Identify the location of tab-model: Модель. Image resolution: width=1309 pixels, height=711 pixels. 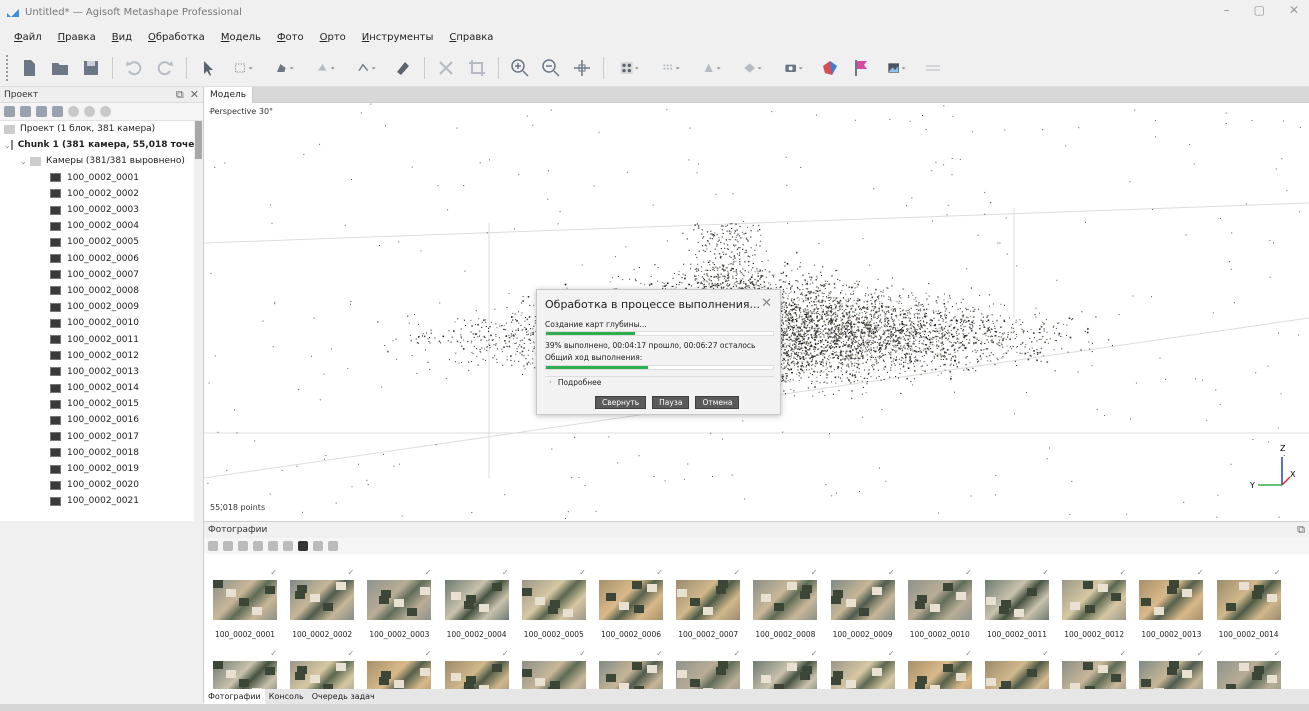
(229, 95).